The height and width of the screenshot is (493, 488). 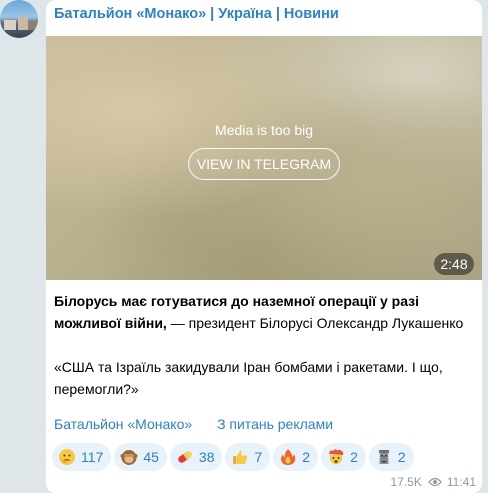 I want to click on post-attribution: — президент Білорусі Олександр Лукашенко, so click(x=315, y=323).